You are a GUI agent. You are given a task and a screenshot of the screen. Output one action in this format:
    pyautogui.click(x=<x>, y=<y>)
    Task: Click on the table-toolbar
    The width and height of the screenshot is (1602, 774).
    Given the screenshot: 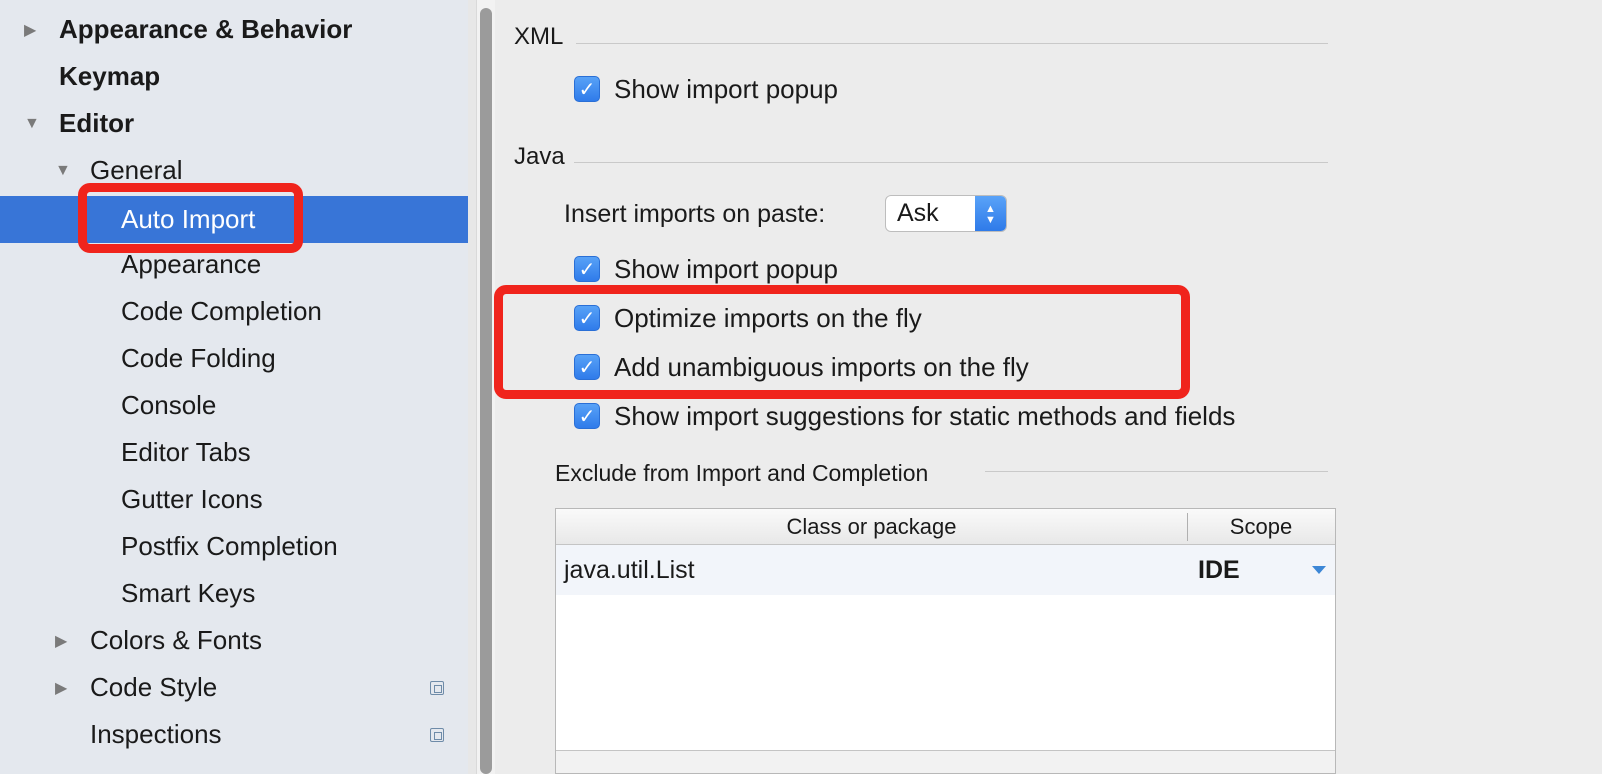 What is the action you would take?
    pyautogui.click(x=945, y=761)
    